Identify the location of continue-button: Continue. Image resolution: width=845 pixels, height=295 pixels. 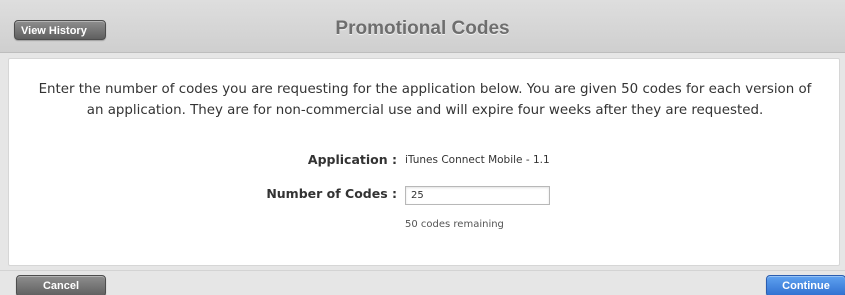
(805, 285).